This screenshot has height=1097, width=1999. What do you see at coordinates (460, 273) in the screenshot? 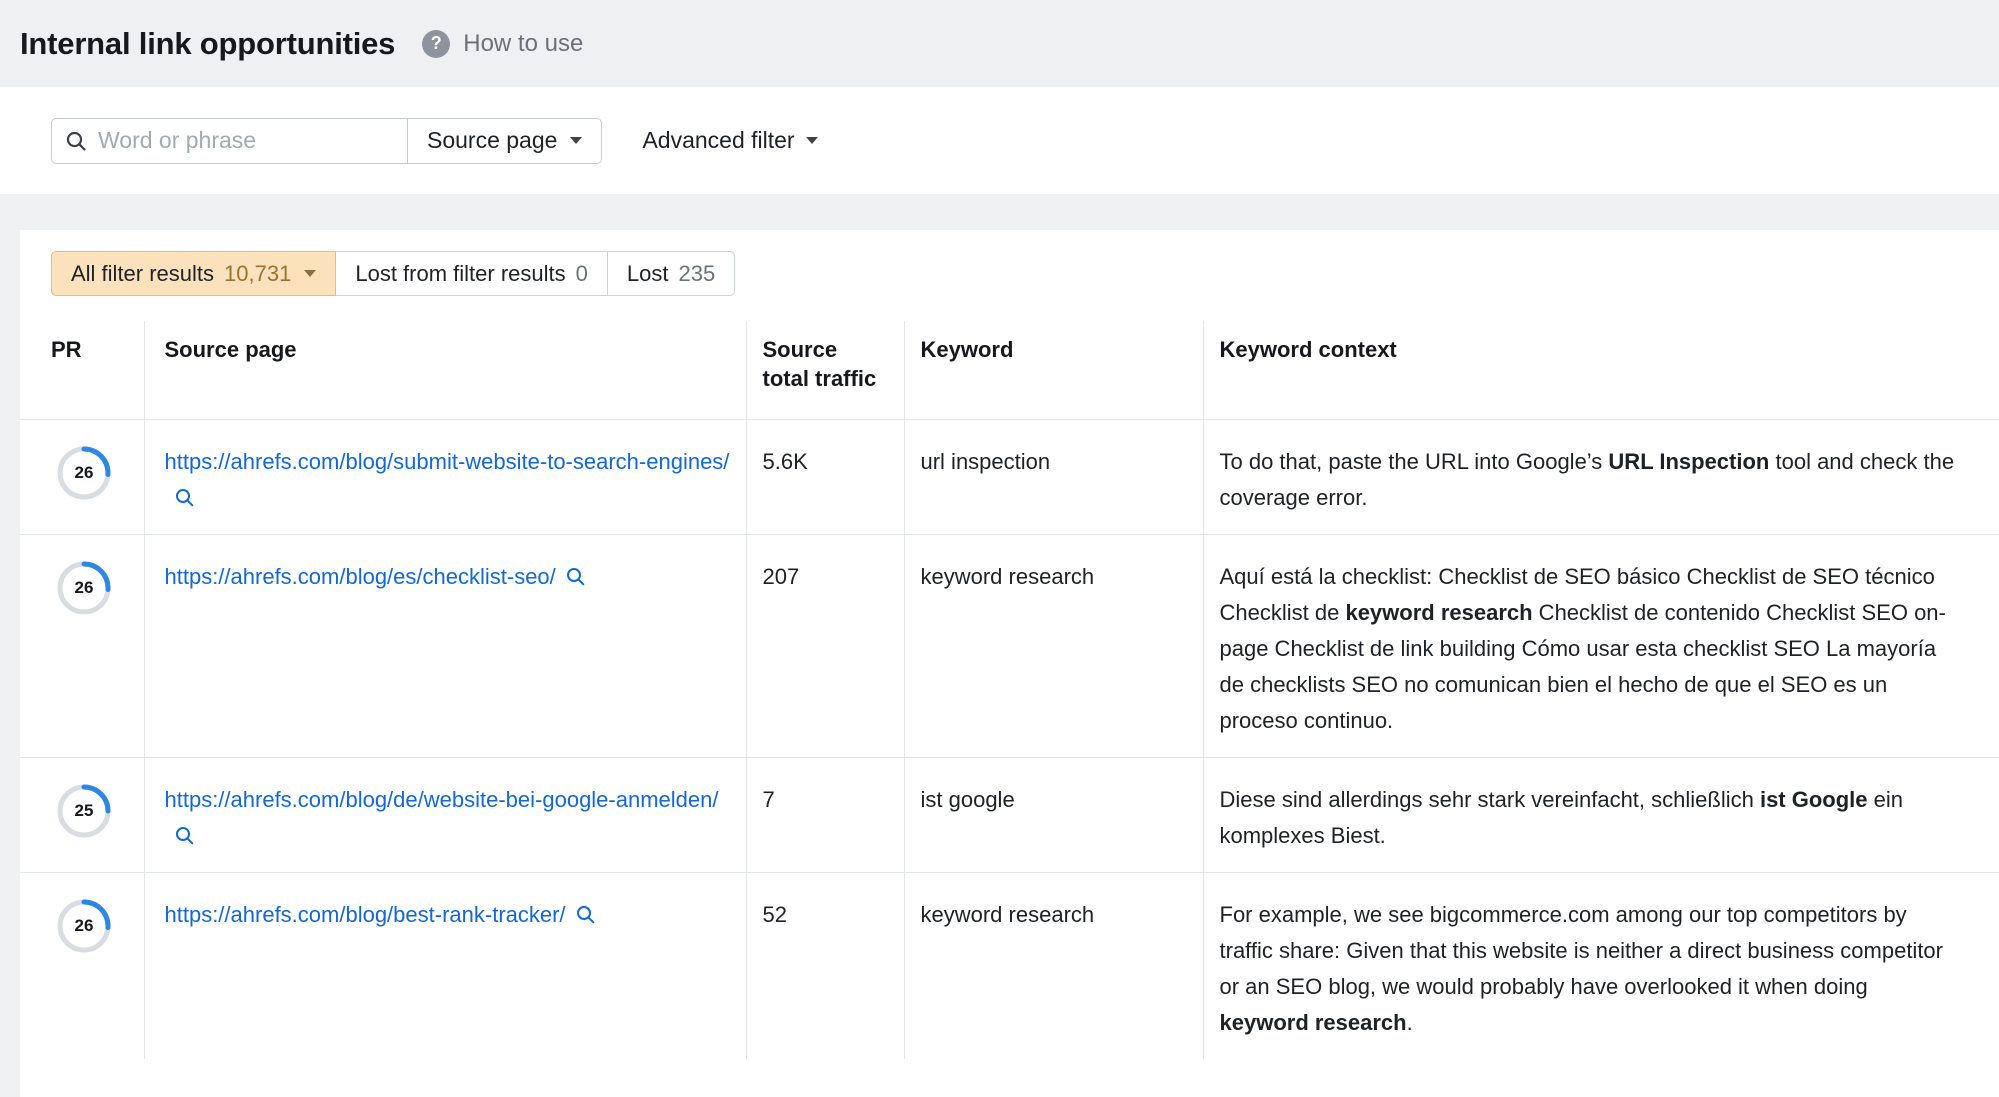
I see `filter-tab-label: Lost from filter results` at bounding box center [460, 273].